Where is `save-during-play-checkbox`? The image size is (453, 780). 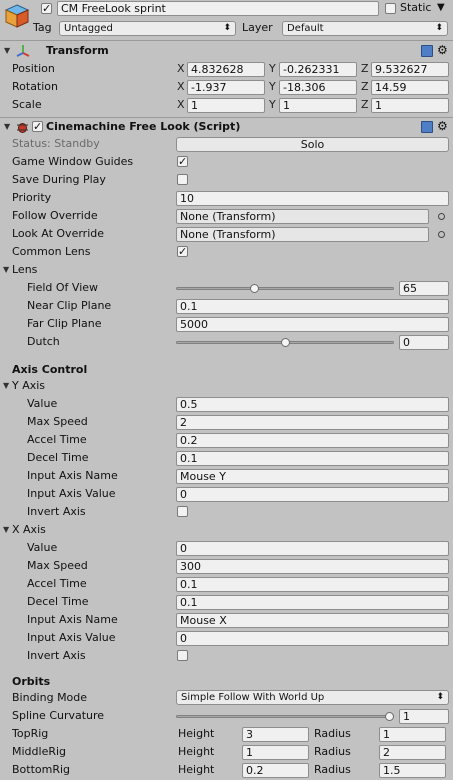
save-during-play-checkbox is located at coordinates (182, 179).